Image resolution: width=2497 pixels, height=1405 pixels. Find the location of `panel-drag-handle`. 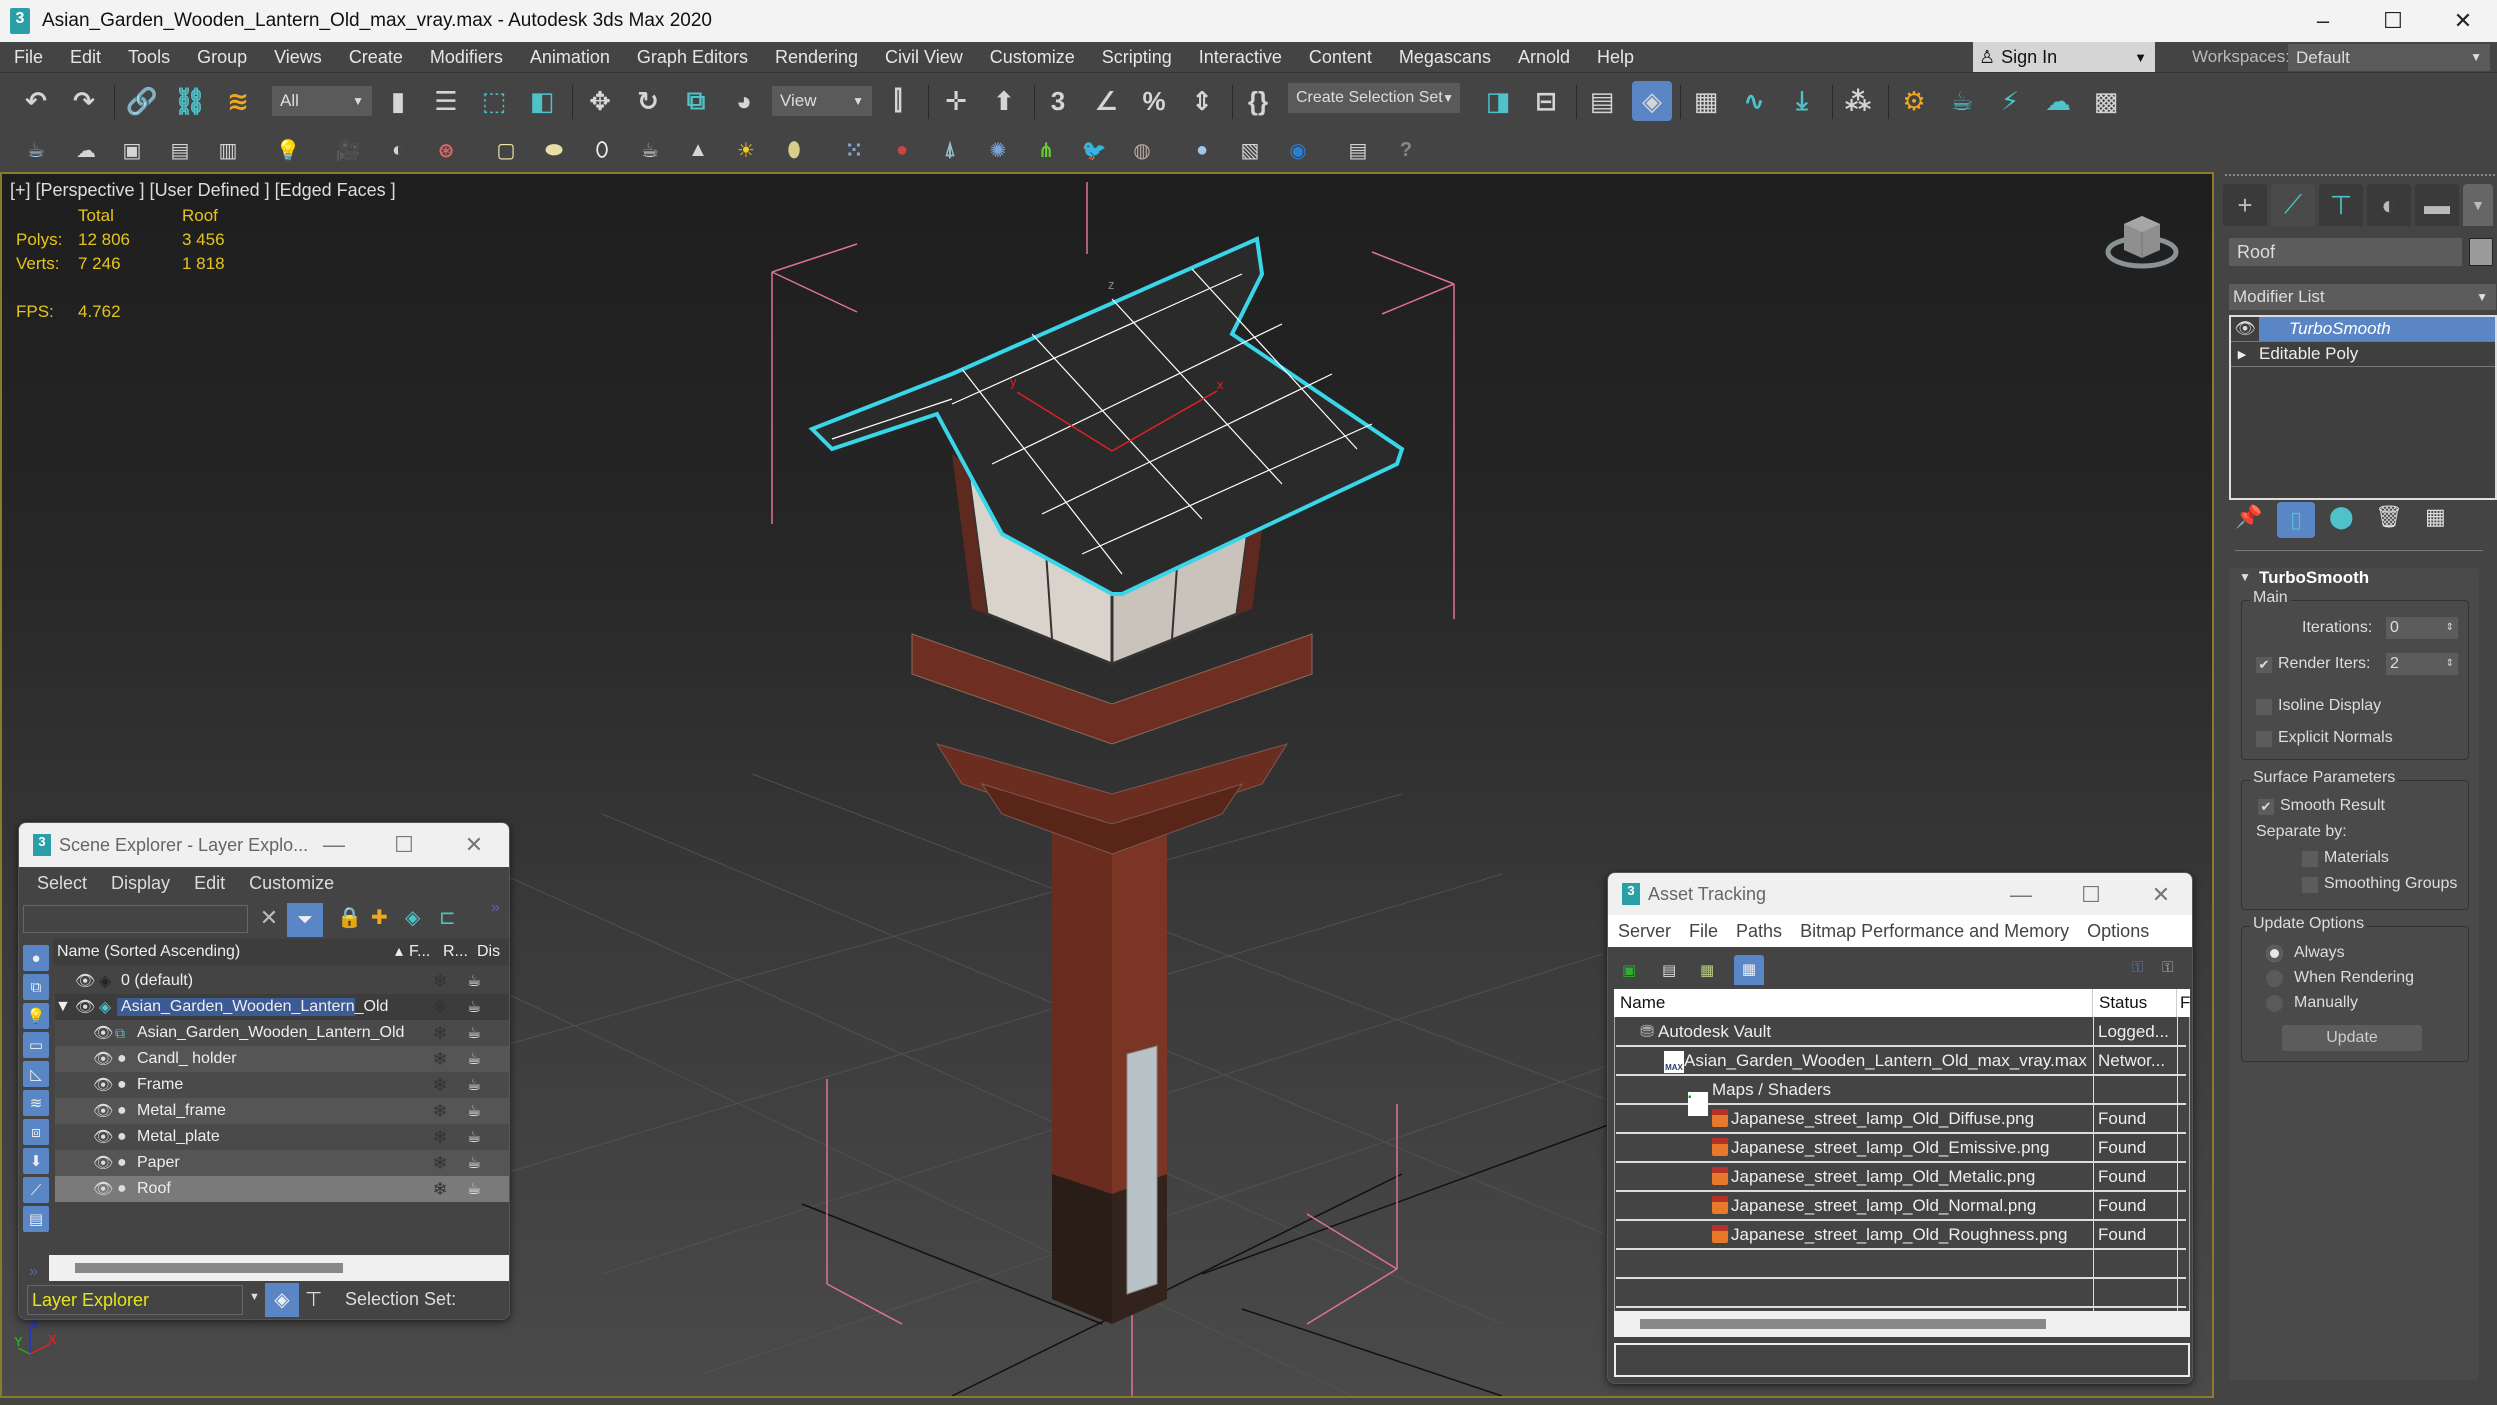

panel-drag-handle is located at coordinates (2360, 175).